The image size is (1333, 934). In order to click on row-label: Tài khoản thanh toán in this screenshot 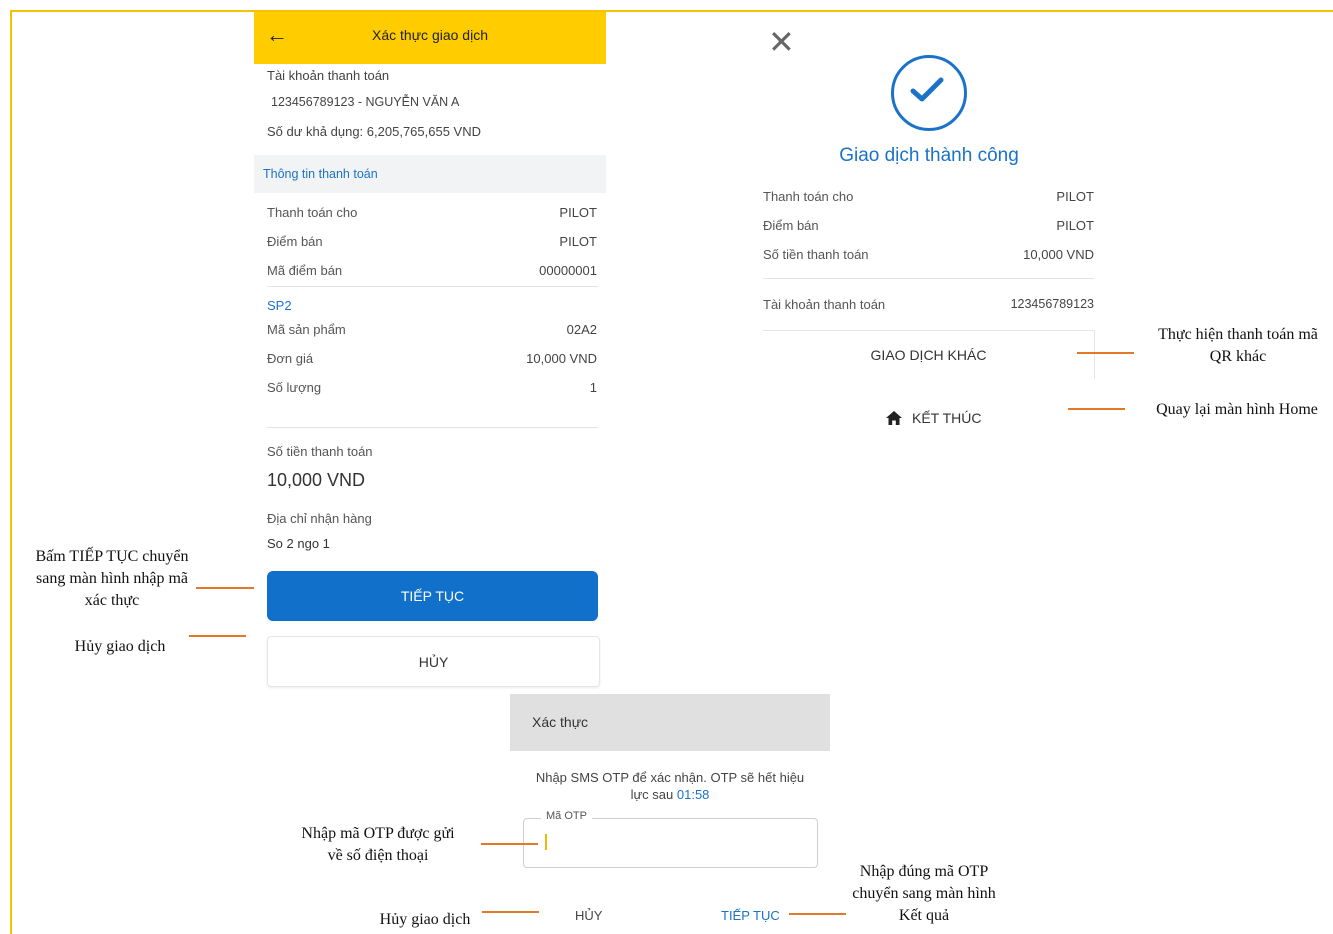, I will do `click(824, 304)`.